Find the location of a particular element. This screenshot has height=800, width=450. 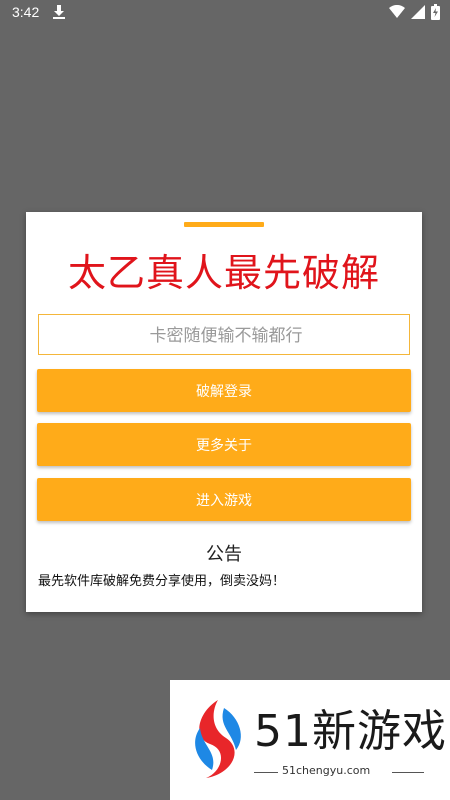

enter-game-button: 进入游戏 is located at coordinates (224, 499).